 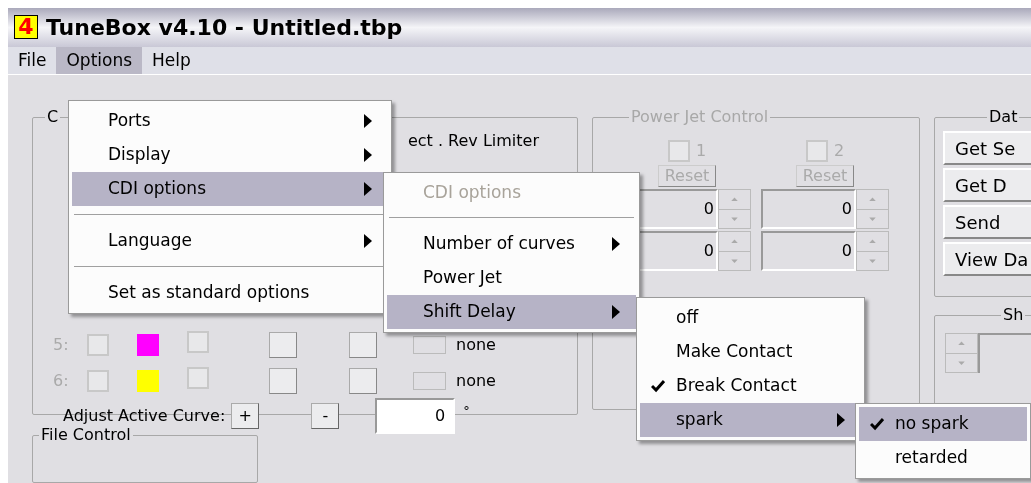 What do you see at coordinates (987, 185) in the screenshot?
I see `data-button: Get D` at bounding box center [987, 185].